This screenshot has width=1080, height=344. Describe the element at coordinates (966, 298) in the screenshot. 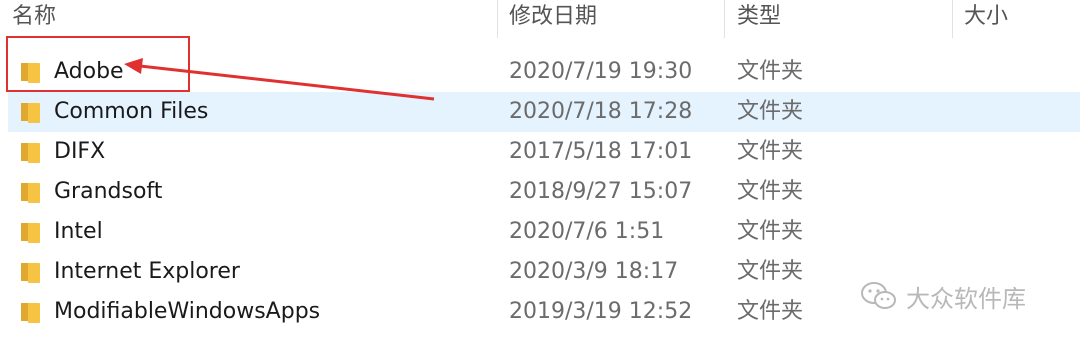

I see `watermark-text: 大众软件库` at that location.